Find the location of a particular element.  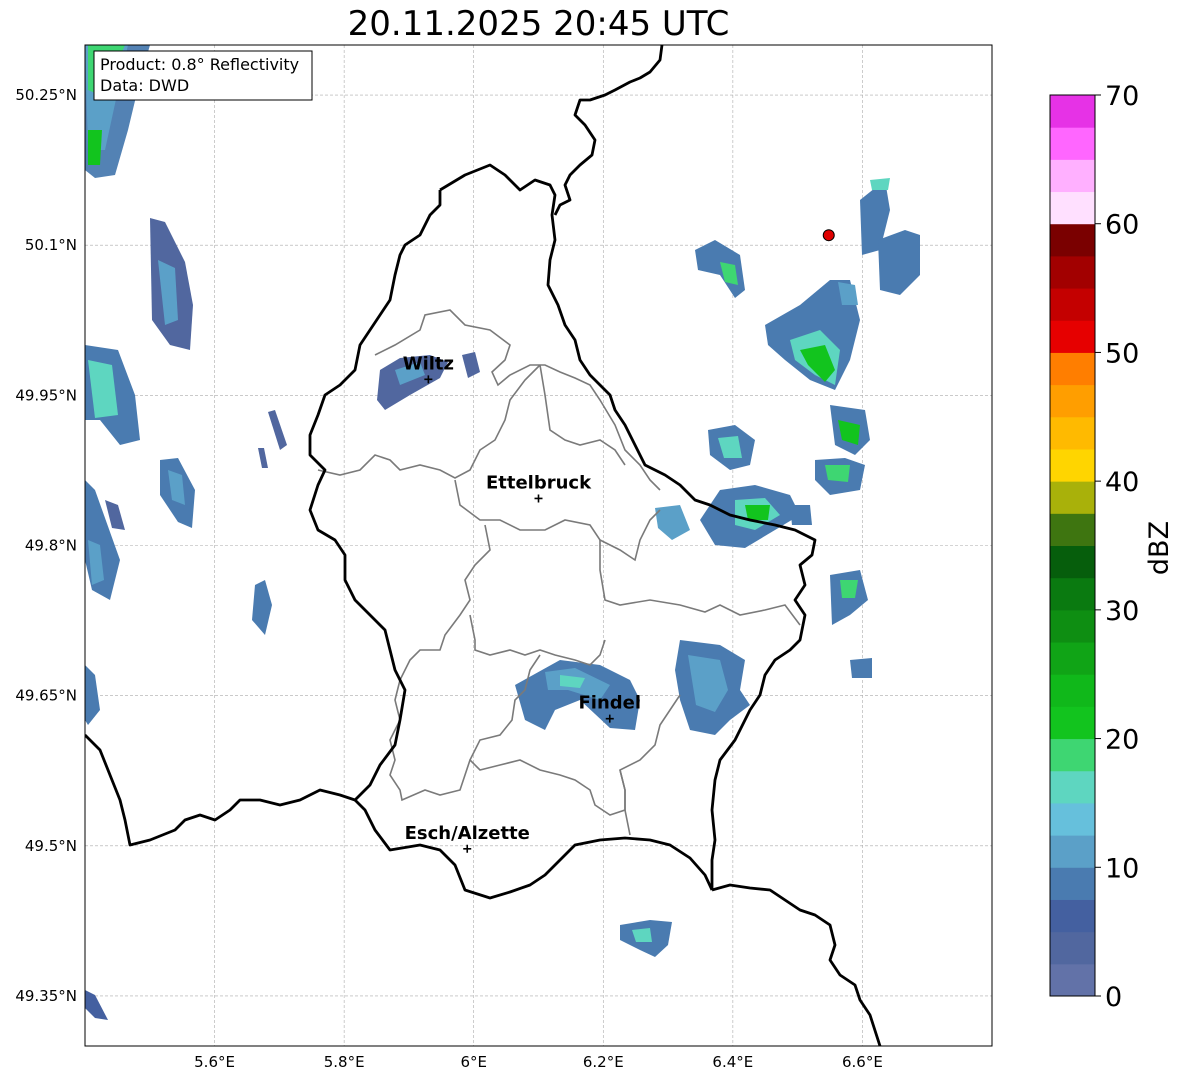

colorbar-tick-label: 30 is located at coordinates (1122, 611).